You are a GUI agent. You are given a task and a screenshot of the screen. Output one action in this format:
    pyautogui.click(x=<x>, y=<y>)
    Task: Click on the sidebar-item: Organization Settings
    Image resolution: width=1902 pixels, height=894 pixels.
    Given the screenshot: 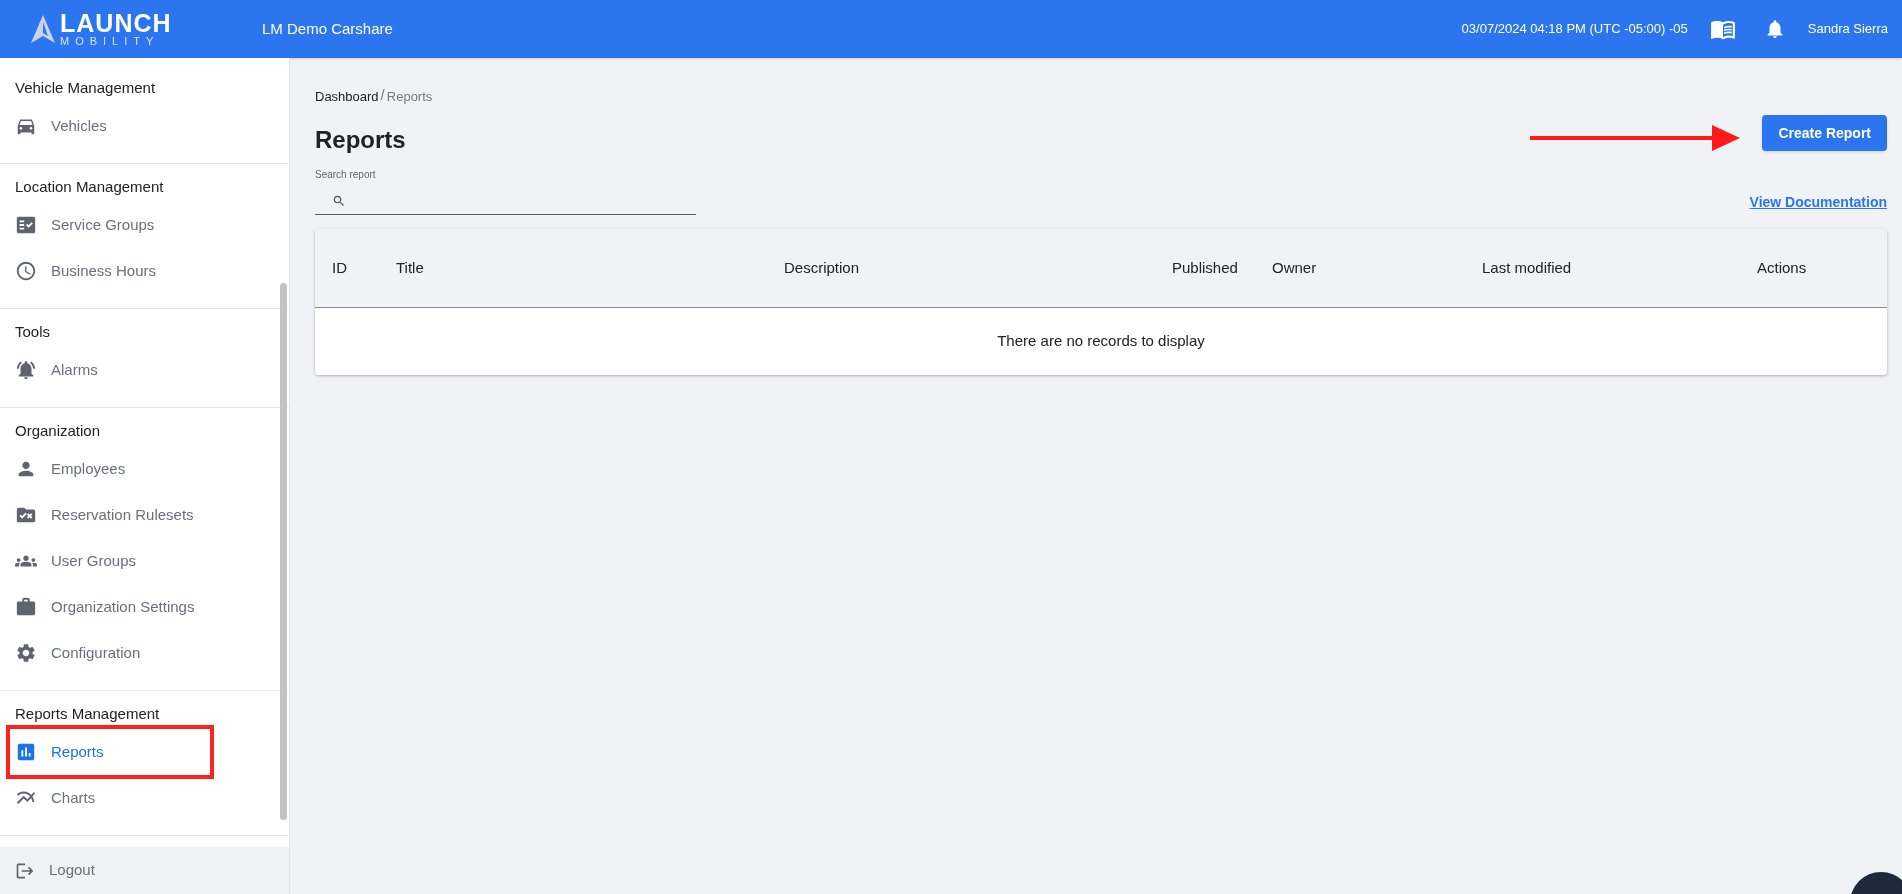 What is the action you would take?
    pyautogui.click(x=142, y=607)
    